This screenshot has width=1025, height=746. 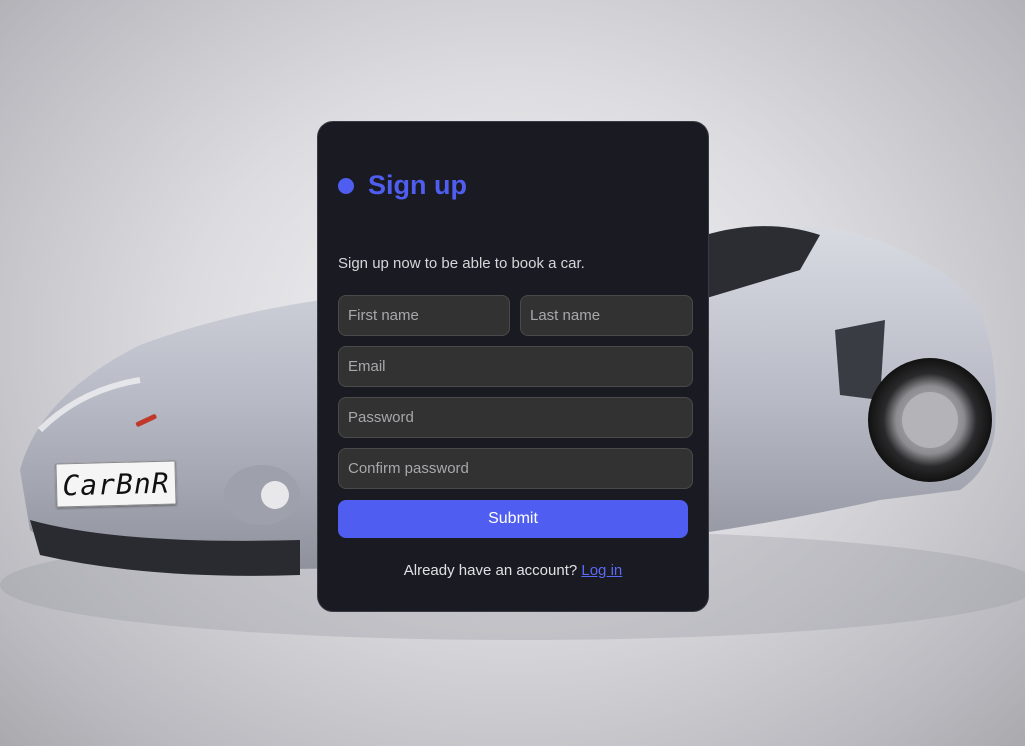 What do you see at coordinates (490, 570) in the screenshot?
I see `login-prompt-text: Already have an account?` at bounding box center [490, 570].